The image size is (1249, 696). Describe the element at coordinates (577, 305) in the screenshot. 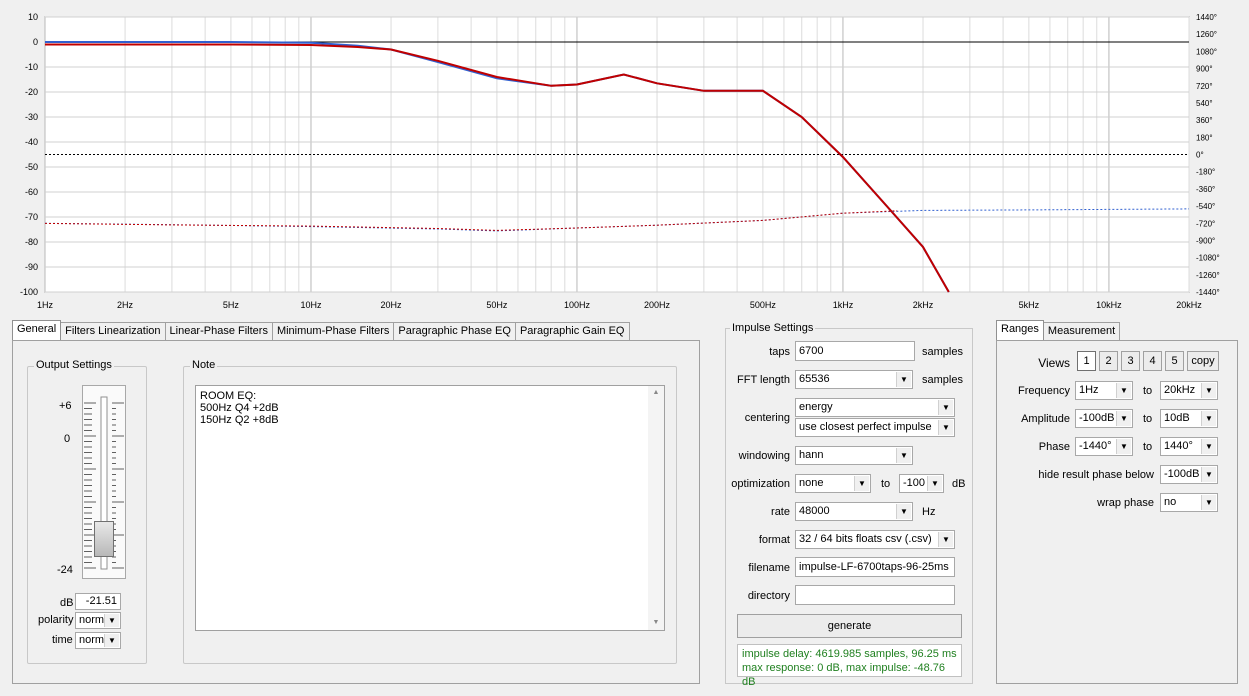

I see `x-tick-label: 100Hz` at that location.